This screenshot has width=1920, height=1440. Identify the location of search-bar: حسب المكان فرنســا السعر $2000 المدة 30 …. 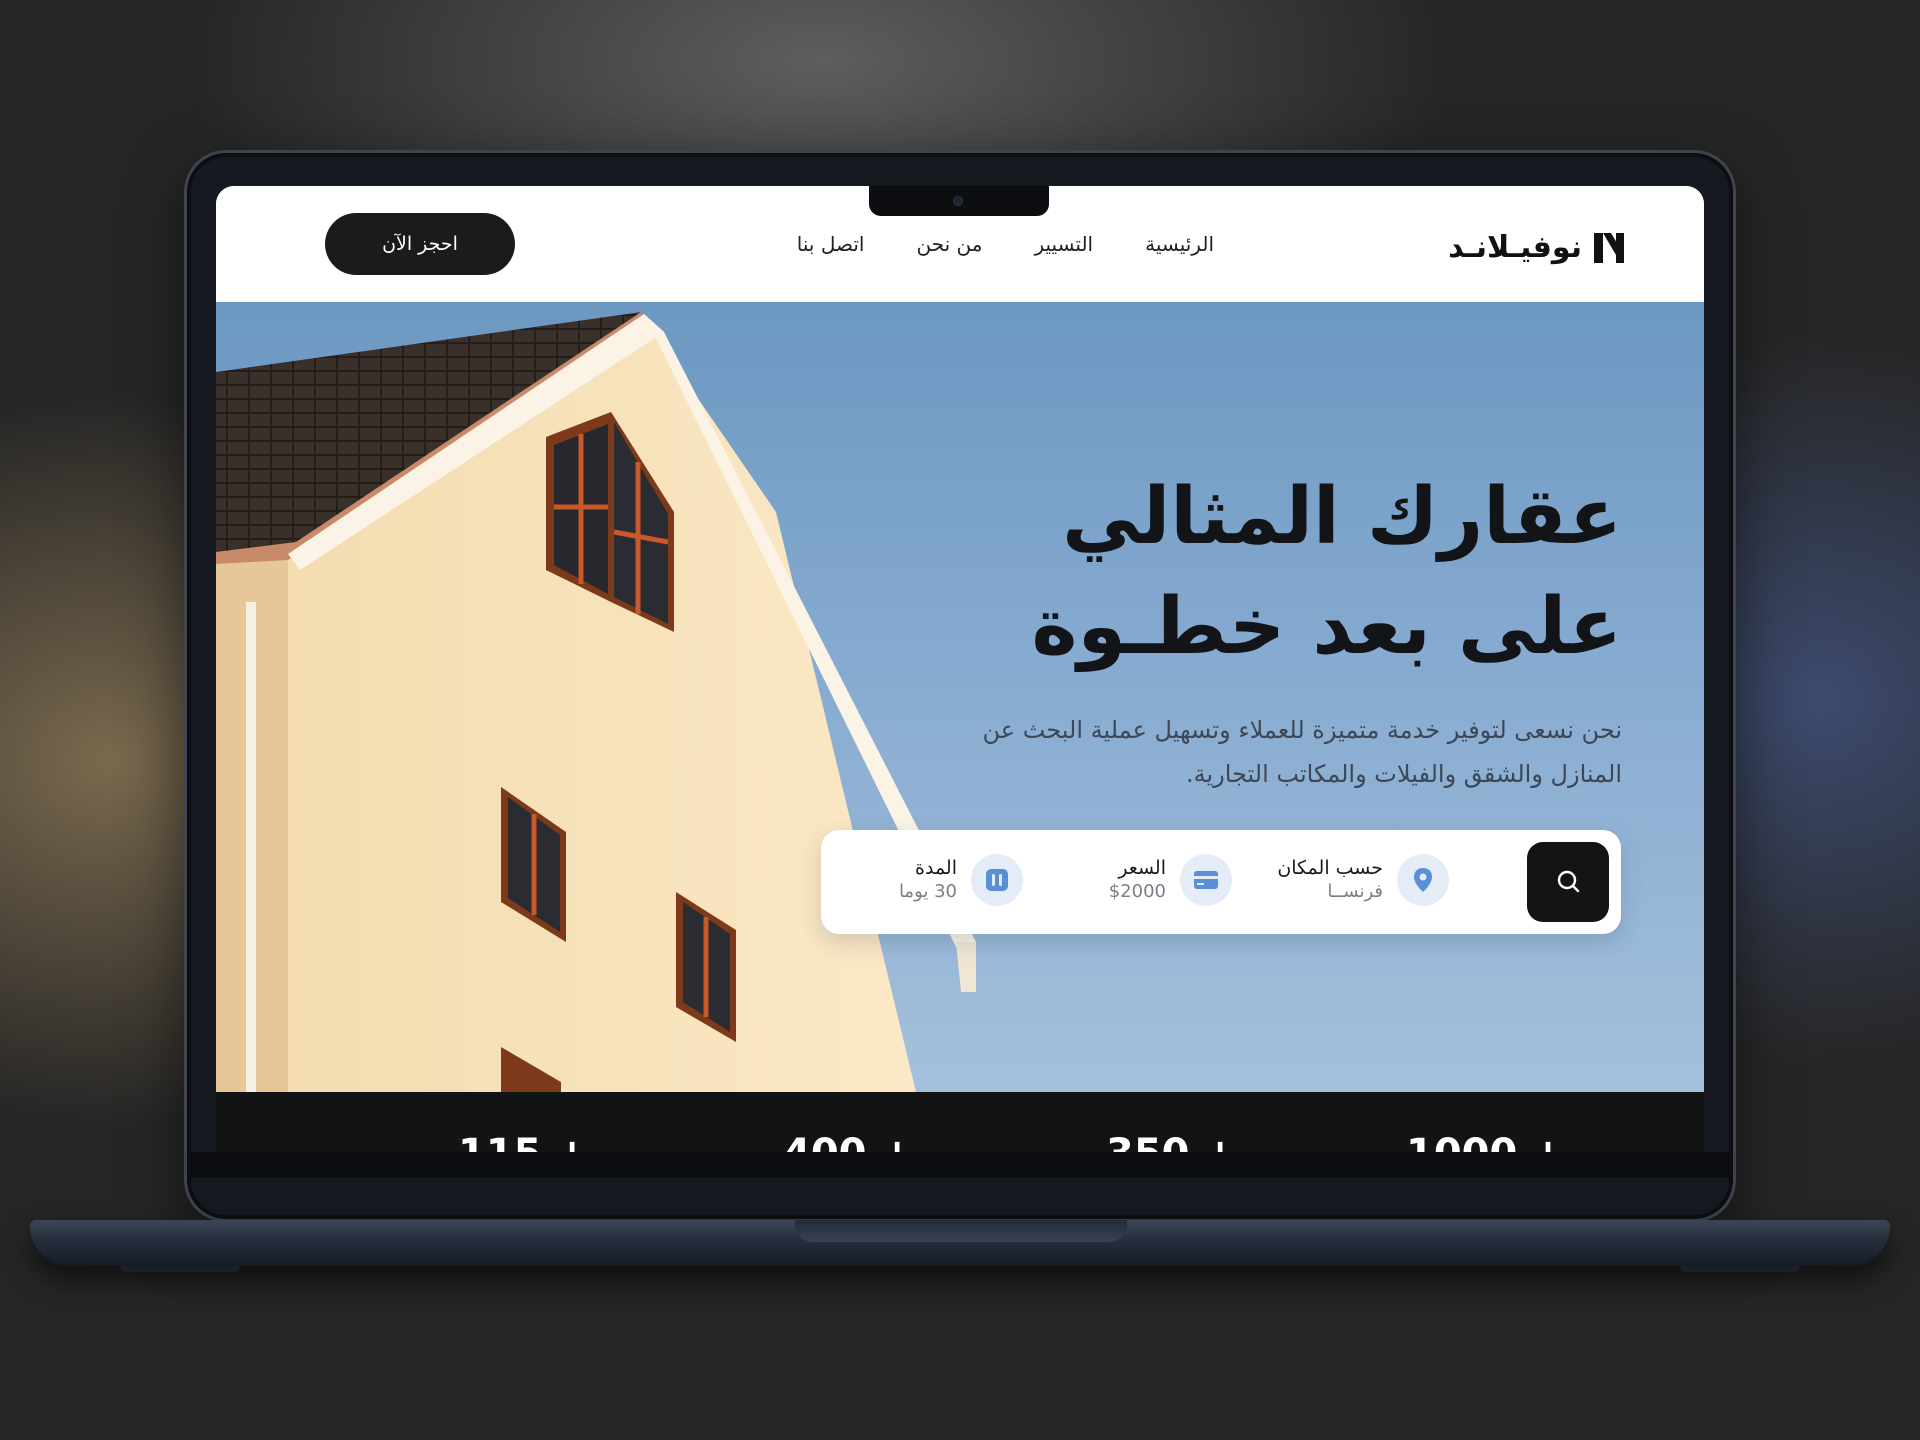
(1221, 882).